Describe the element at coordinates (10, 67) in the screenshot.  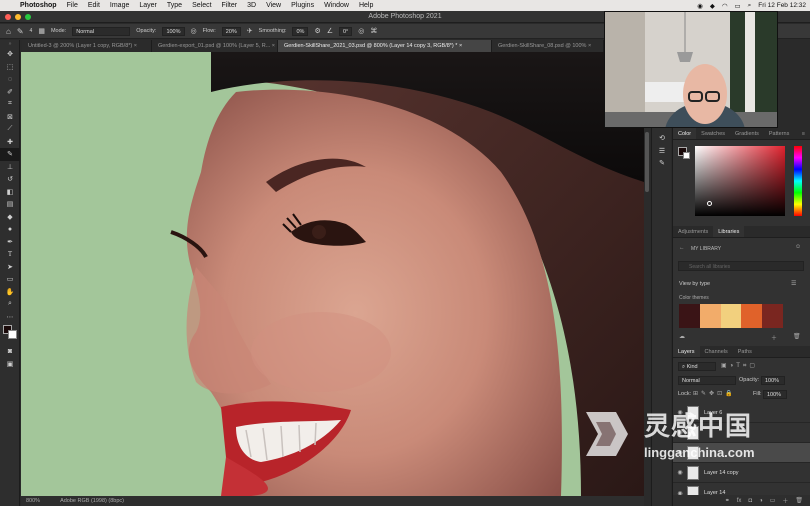
I see `marquee-tool-icon: ⬚` at that location.